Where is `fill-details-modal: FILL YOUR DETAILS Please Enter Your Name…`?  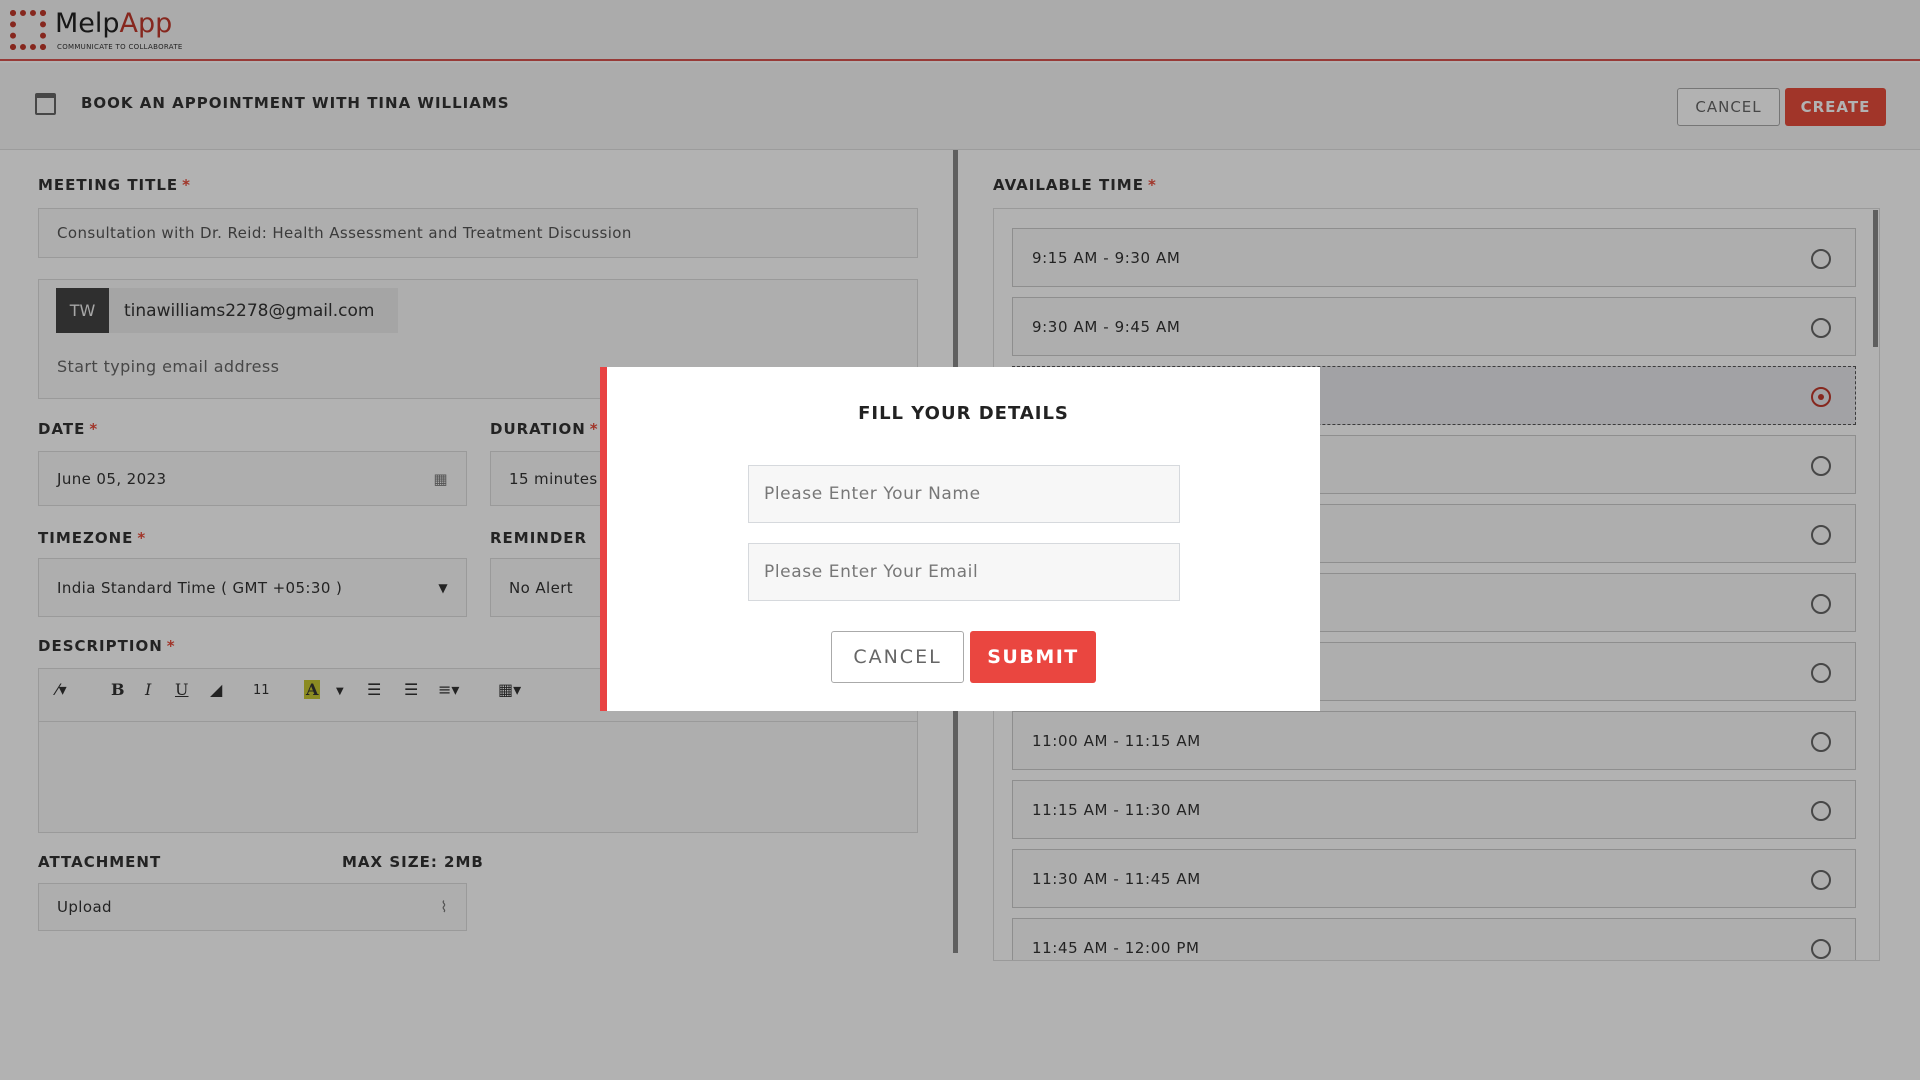
fill-details-modal: FILL YOUR DETAILS Please Enter Your Name… is located at coordinates (960, 539).